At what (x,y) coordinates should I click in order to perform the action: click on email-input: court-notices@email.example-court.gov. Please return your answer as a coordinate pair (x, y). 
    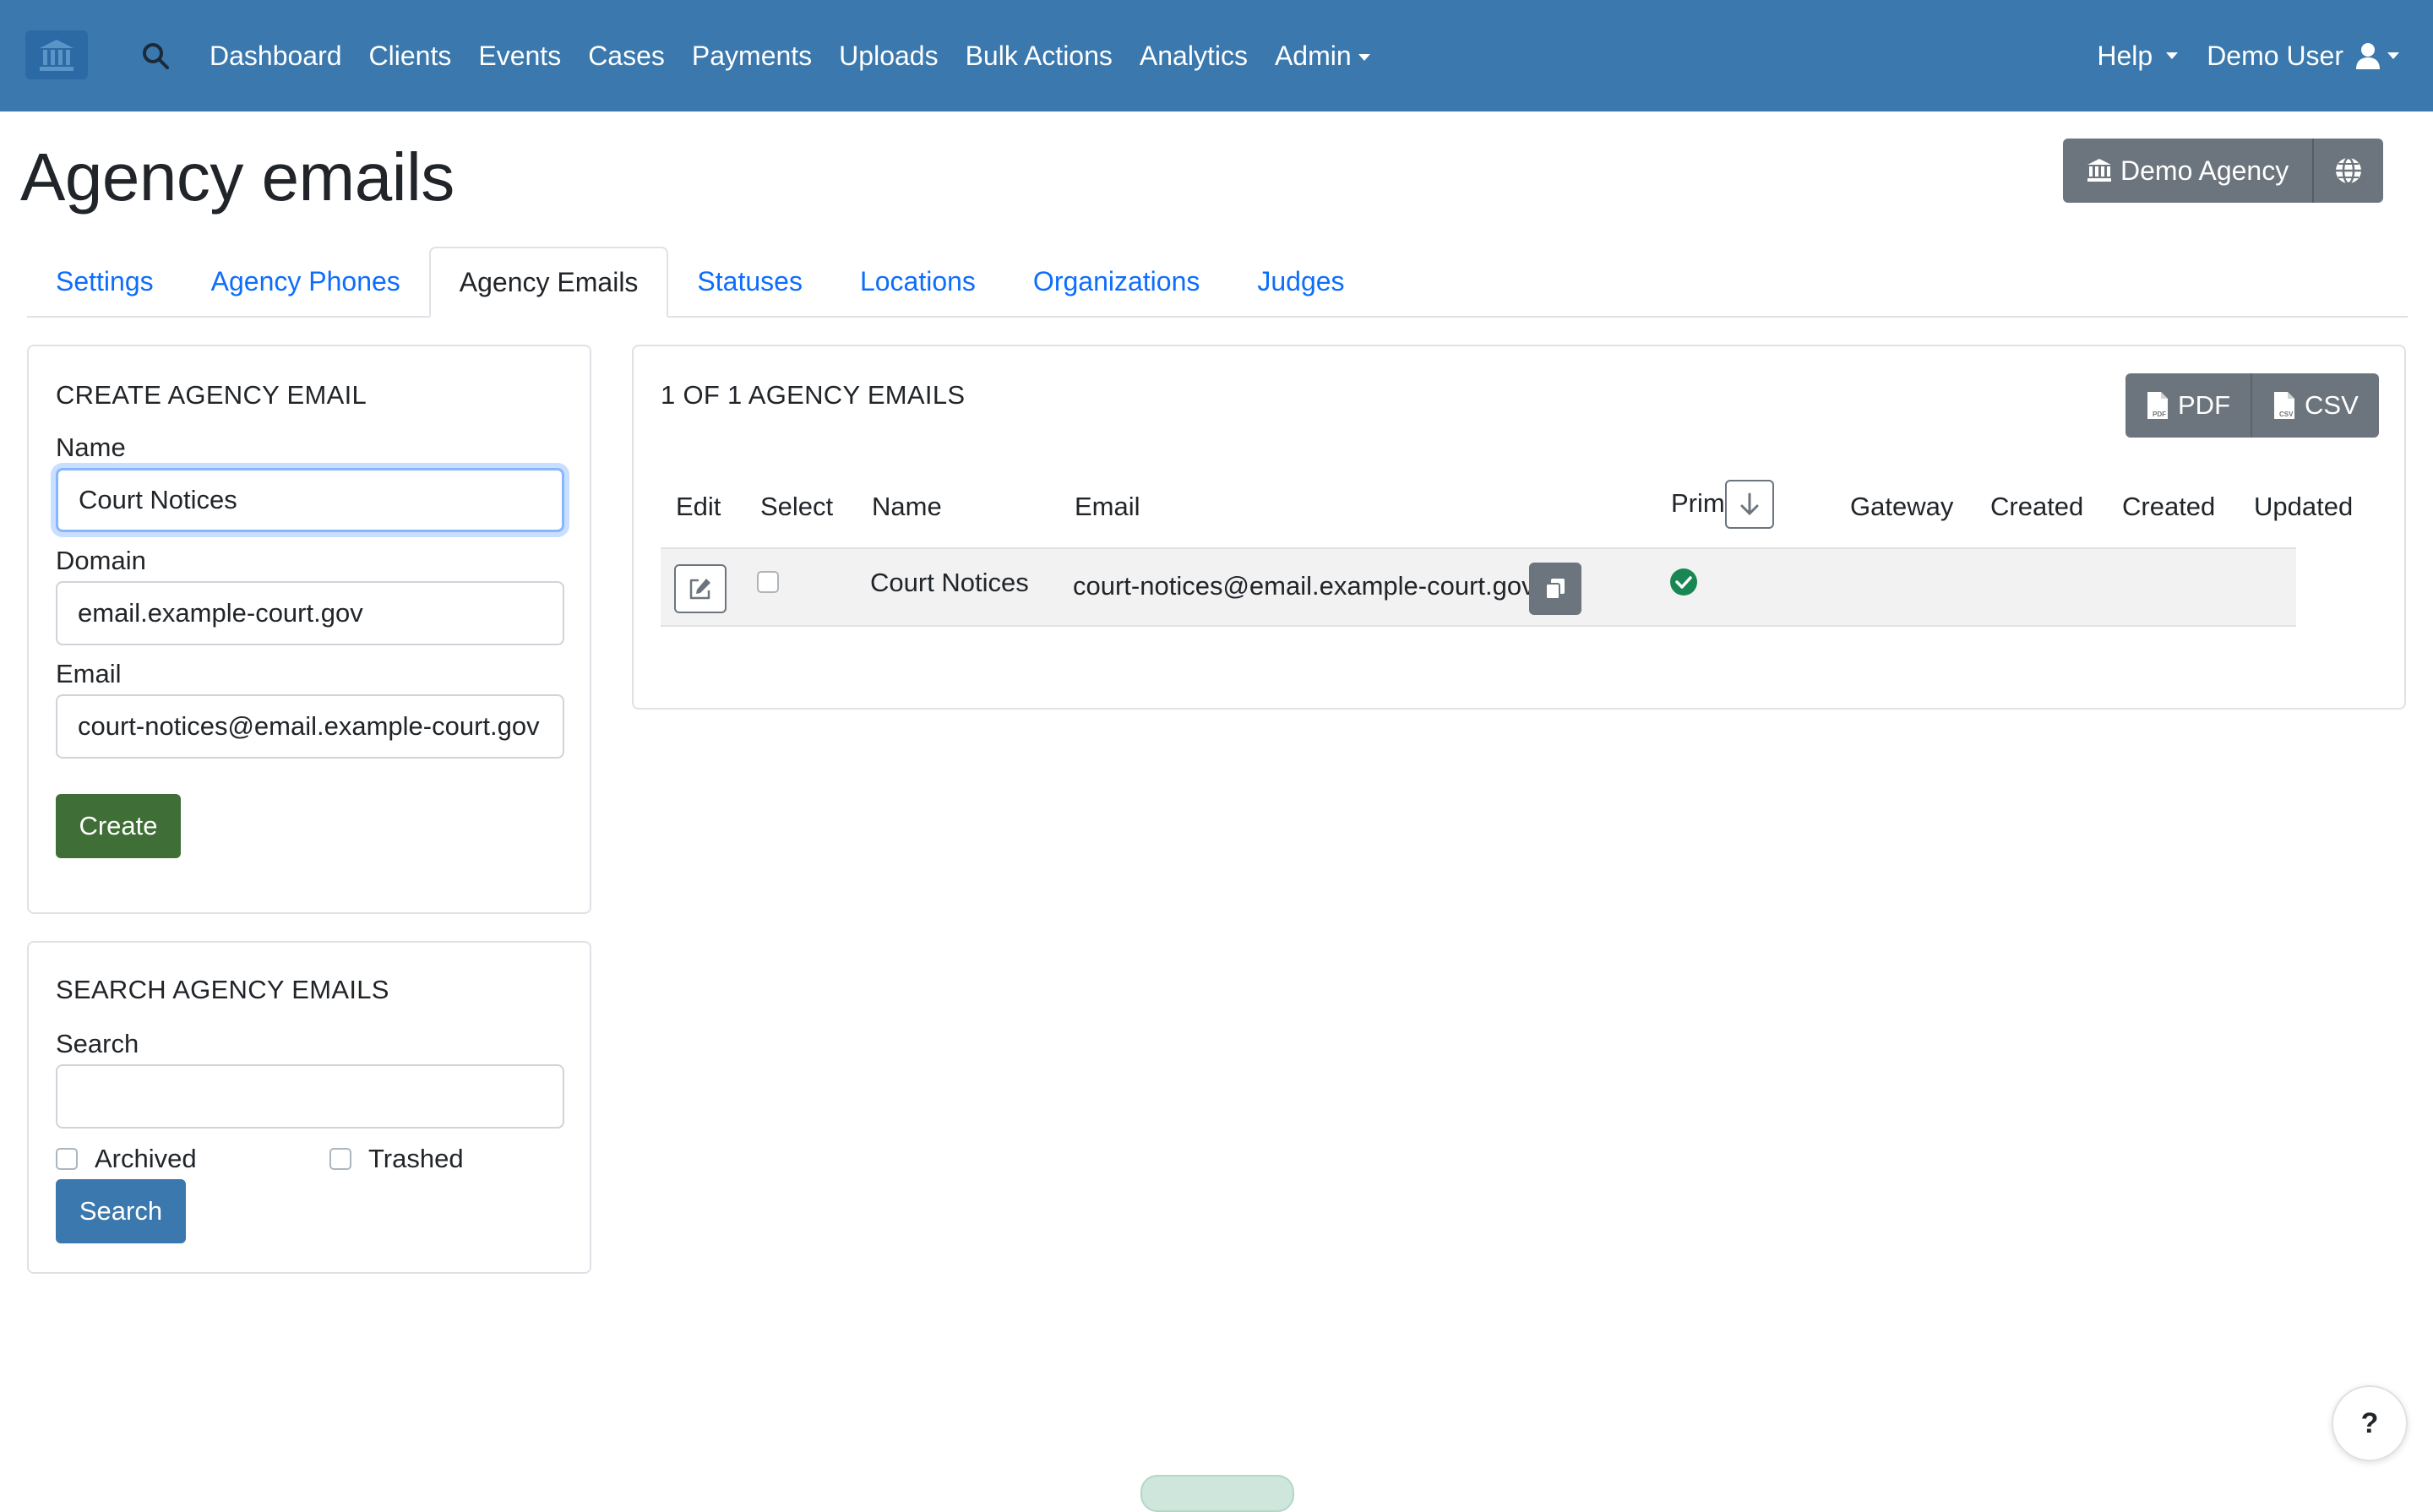
    Looking at the image, I should click on (310, 726).